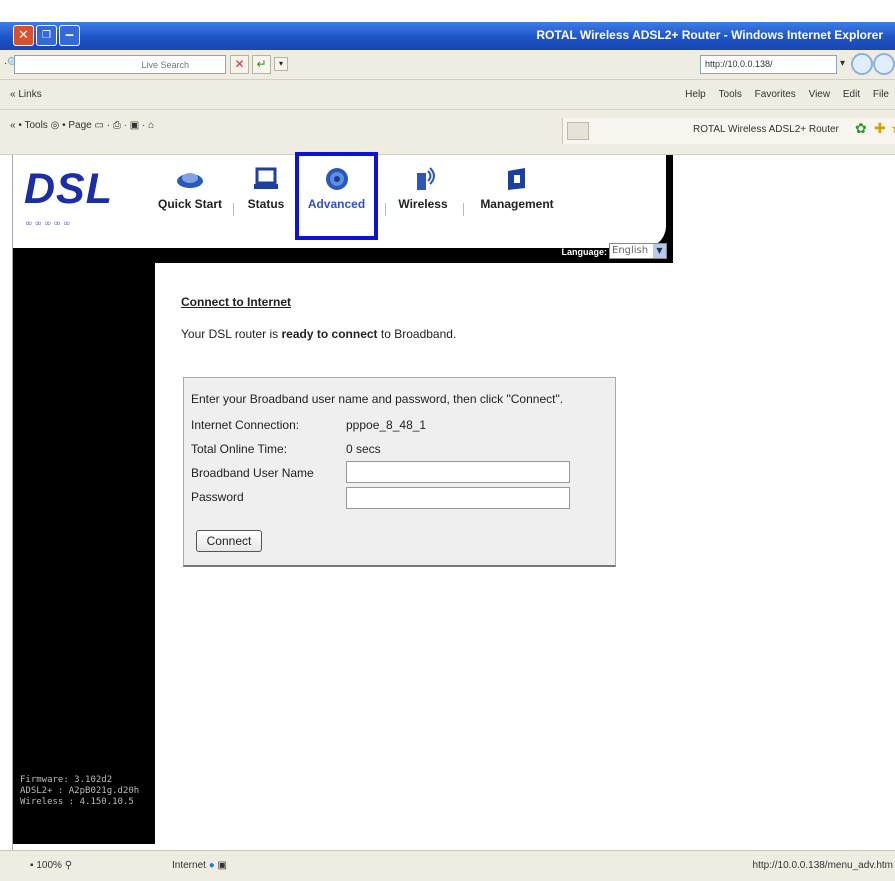 This screenshot has height=881, width=895. What do you see at coordinates (49, 224) in the screenshot?
I see `logo-wave: ∞∞∞∞∞` at bounding box center [49, 224].